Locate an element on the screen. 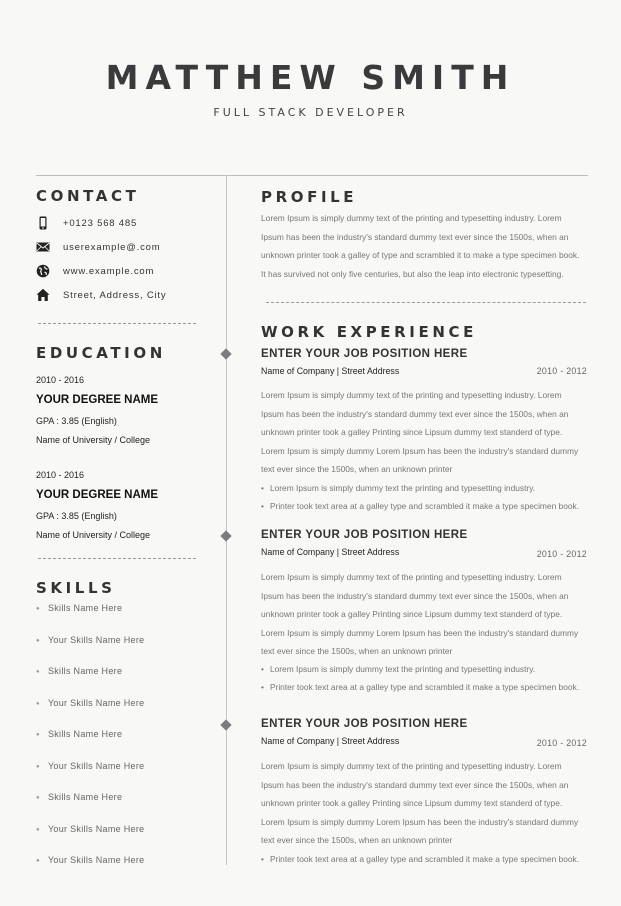  skills-heading: SKILLS is located at coordinates (76, 588).